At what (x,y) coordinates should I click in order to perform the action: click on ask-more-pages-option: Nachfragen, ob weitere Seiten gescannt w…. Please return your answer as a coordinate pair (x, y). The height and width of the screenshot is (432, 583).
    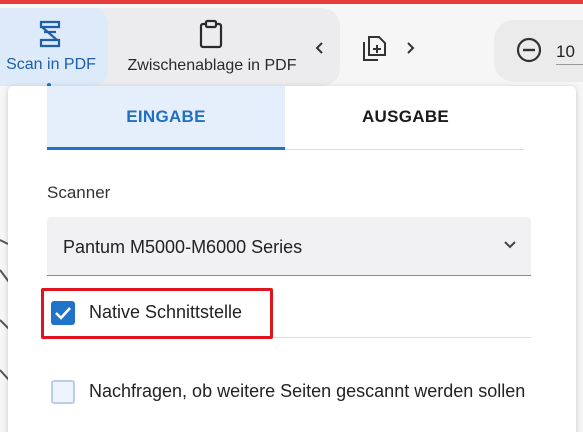
    Looking at the image, I should click on (315, 394).